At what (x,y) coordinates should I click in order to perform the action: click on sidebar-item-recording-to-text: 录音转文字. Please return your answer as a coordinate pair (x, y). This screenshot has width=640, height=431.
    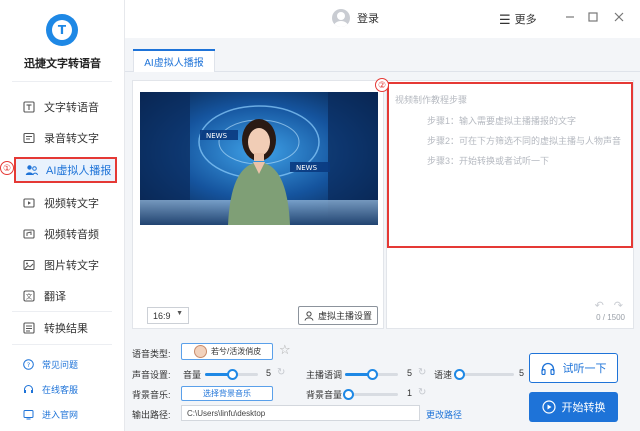
    Looking at the image, I should click on (60, 138).